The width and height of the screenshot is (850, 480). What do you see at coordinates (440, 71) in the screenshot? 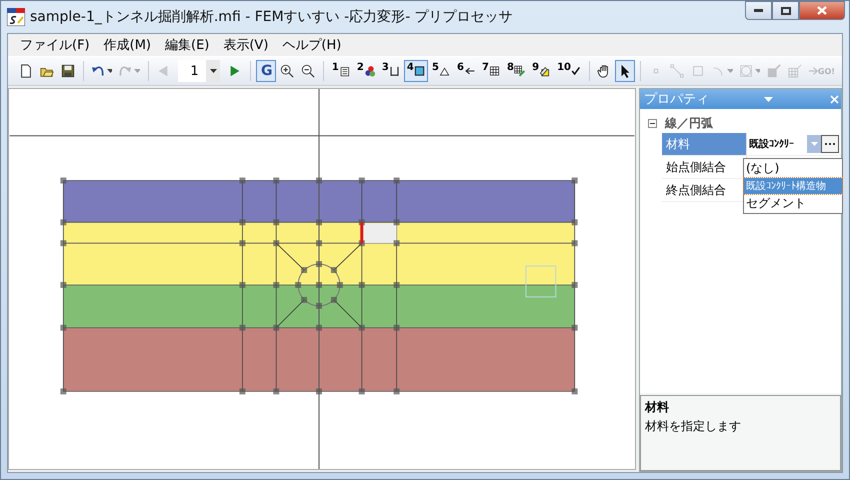
I see `toolbar-button: 5` at bounding box center [440, 71].